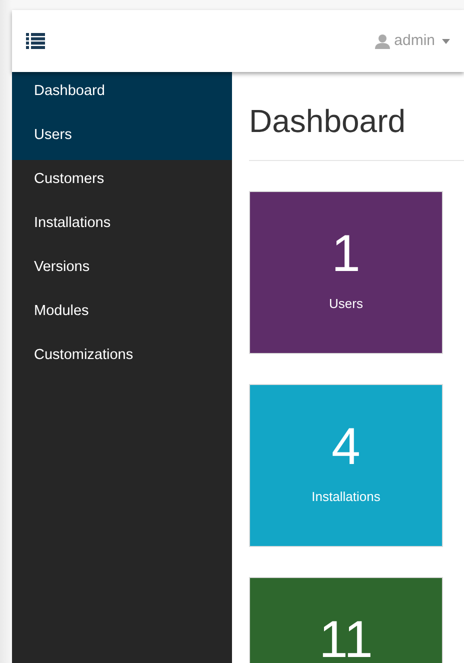 The width and height of the screenshot is (464, 663). I want to click on stat-count: 1, so click(346, 254).